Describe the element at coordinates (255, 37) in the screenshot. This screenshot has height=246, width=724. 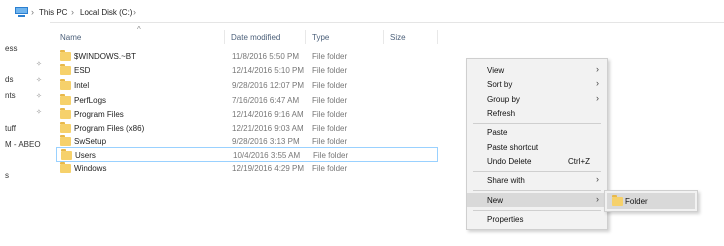
I see `column-header-date-modified: Date modified` at that location.